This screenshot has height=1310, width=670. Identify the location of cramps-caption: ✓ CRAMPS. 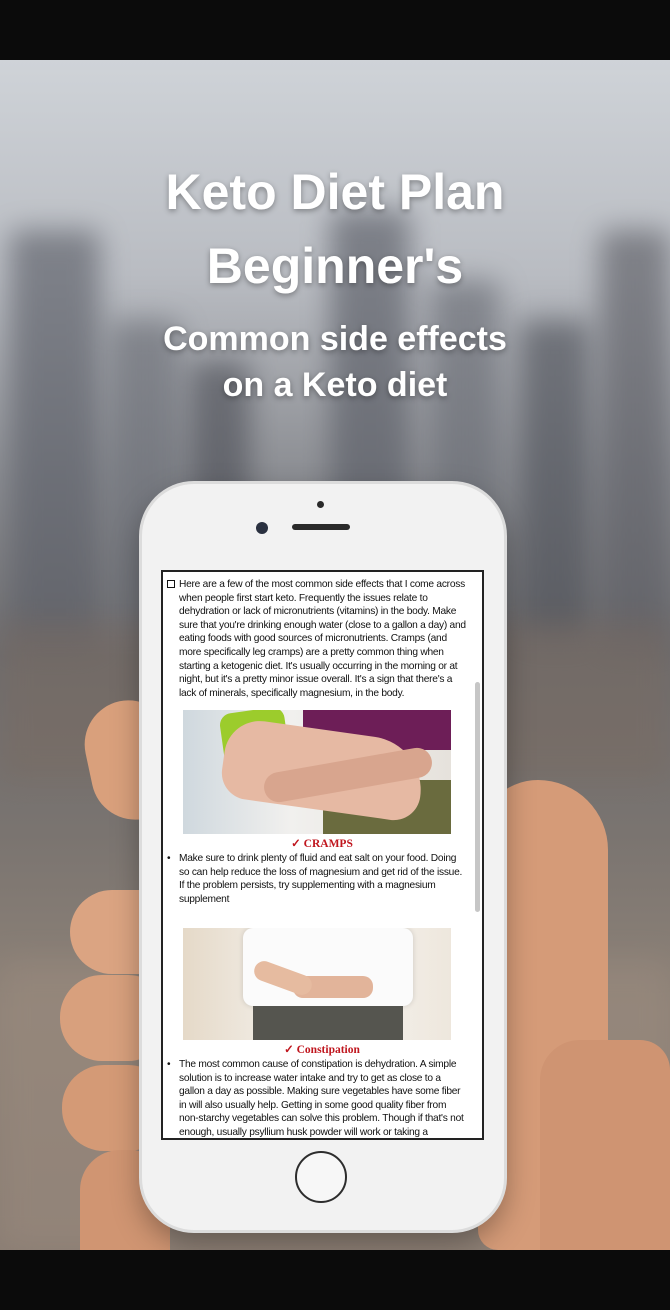
(322, 844).